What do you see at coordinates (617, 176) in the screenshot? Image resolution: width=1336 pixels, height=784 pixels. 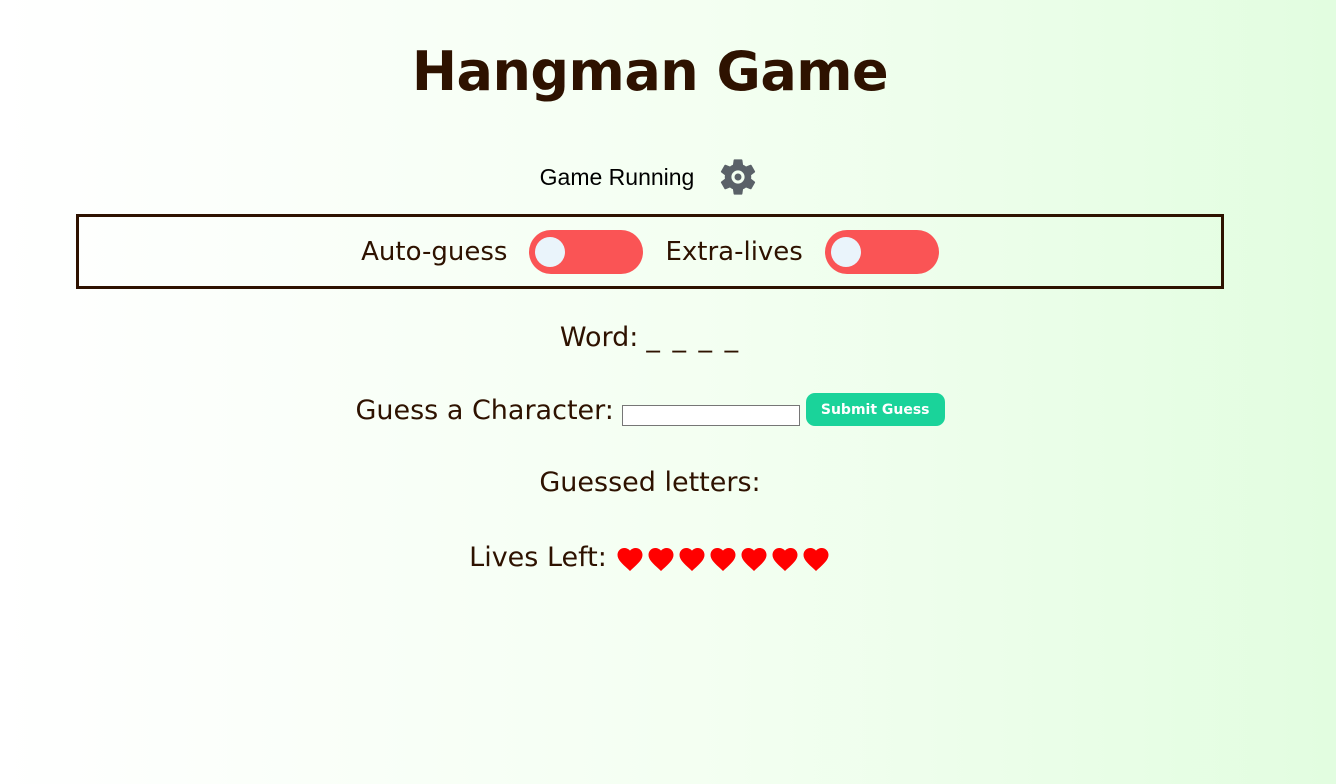 I see `game-status-text: Game Running` at bounding box center [617, 176].